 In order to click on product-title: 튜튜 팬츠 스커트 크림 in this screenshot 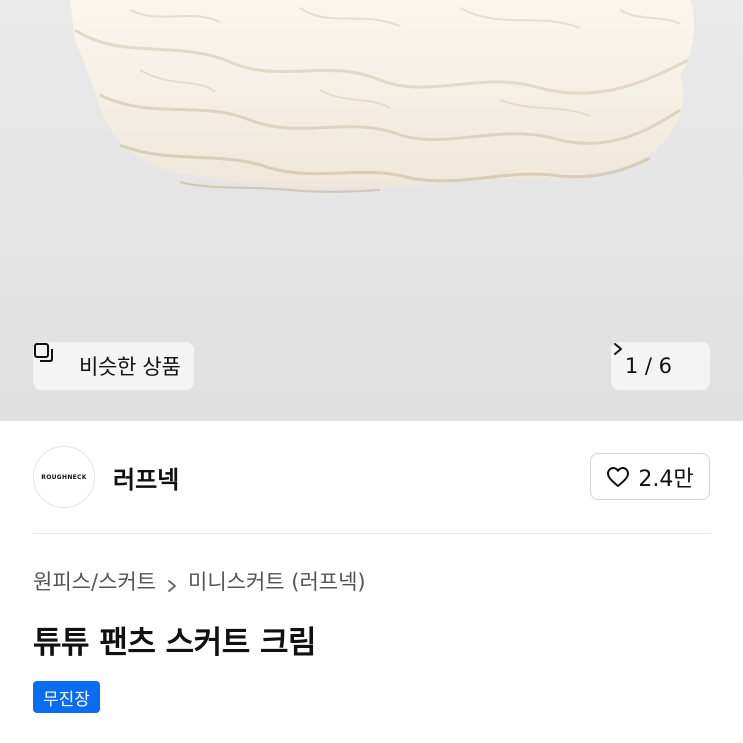, I will do `click(175, 643)`.